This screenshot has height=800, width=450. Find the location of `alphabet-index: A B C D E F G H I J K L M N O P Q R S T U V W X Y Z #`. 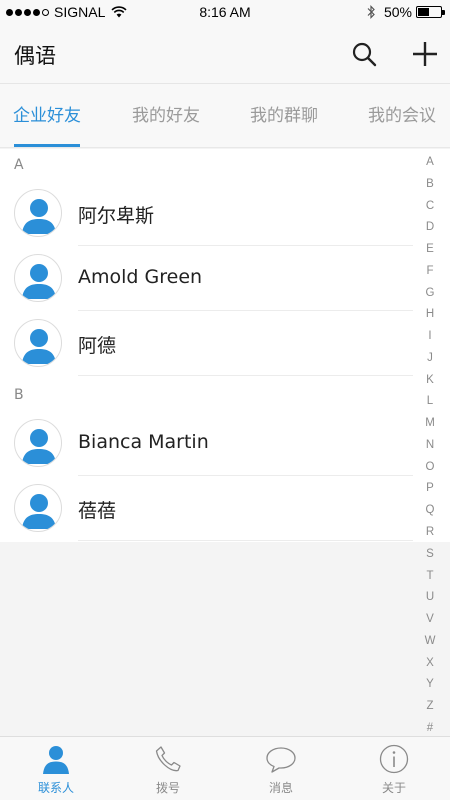

alphabet-index: A B C D E F G H I J K L M N O P Q R S T U V W X Y Z # is located at coordinates (430, 445).